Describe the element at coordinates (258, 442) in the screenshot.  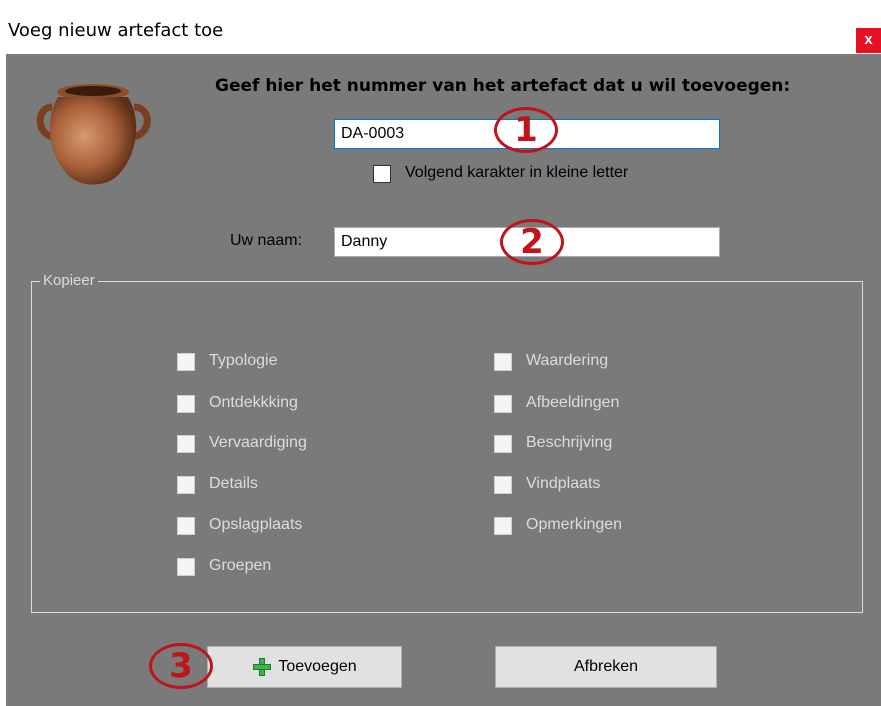
I see `copy-option-label: Vervaardiging` at that location.